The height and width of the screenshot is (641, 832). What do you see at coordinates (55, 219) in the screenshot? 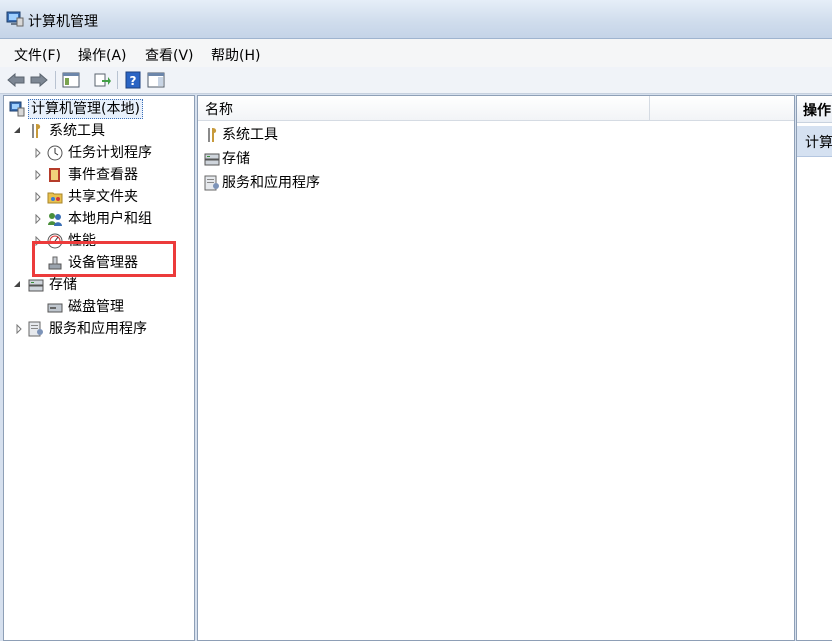
I see `users-icon` at bounding box center [55, 219].